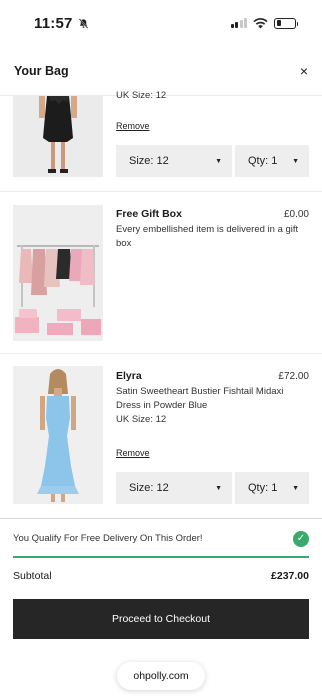 The image size is (322, 700). What do you see at coordinates (161, 557) in the screenshot?
I see `delivery-progress-bar` at bounding box center [161, 557].